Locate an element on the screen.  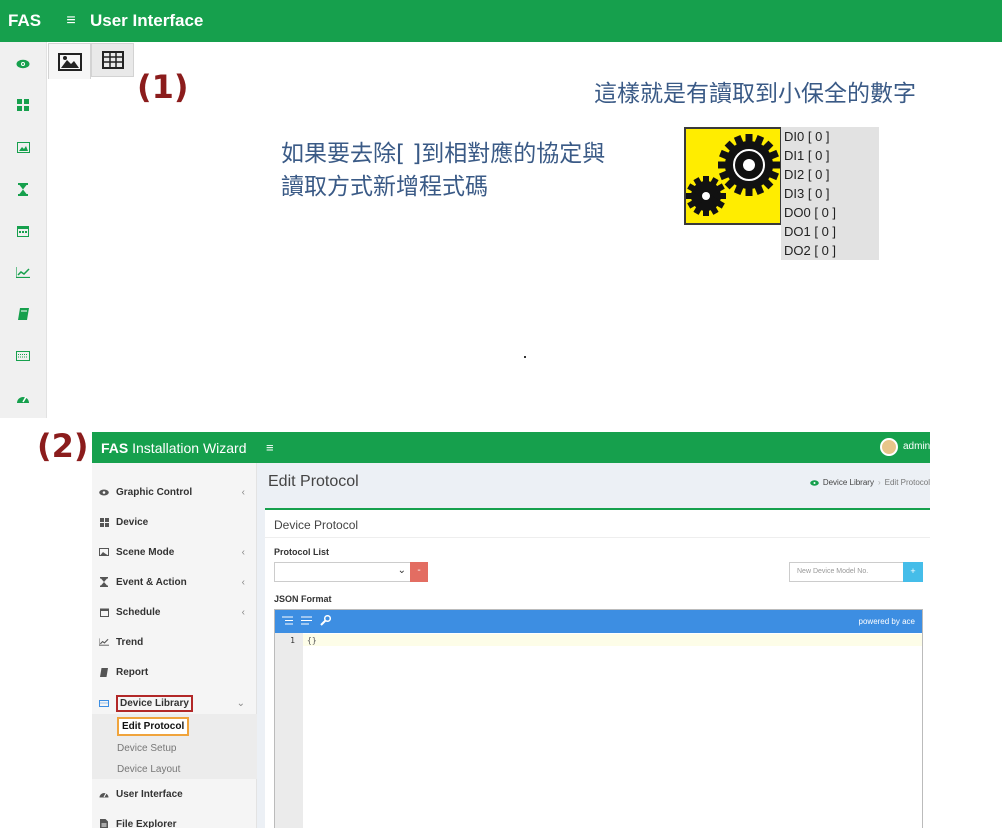
sidebar-item-label: Graphic Control is located at coordinates (154, 492).